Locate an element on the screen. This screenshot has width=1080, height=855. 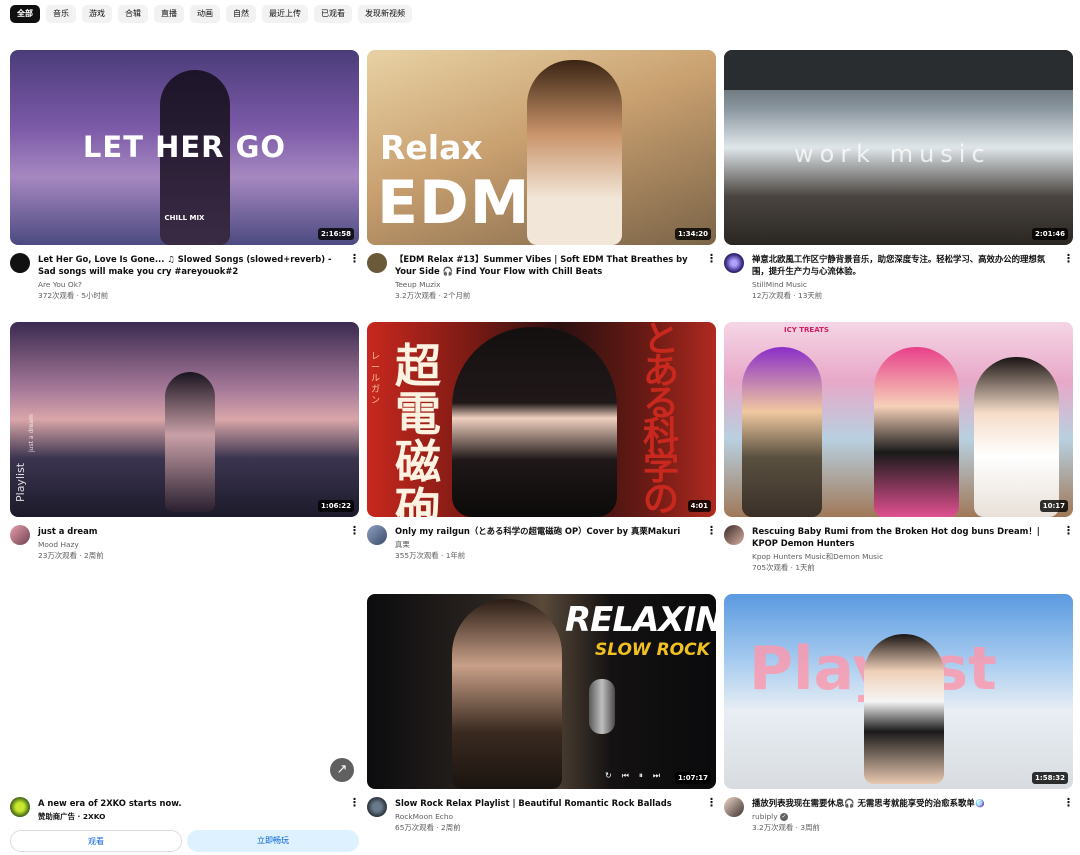
chip-games: 游戏 is located at coordinates (97, 14).